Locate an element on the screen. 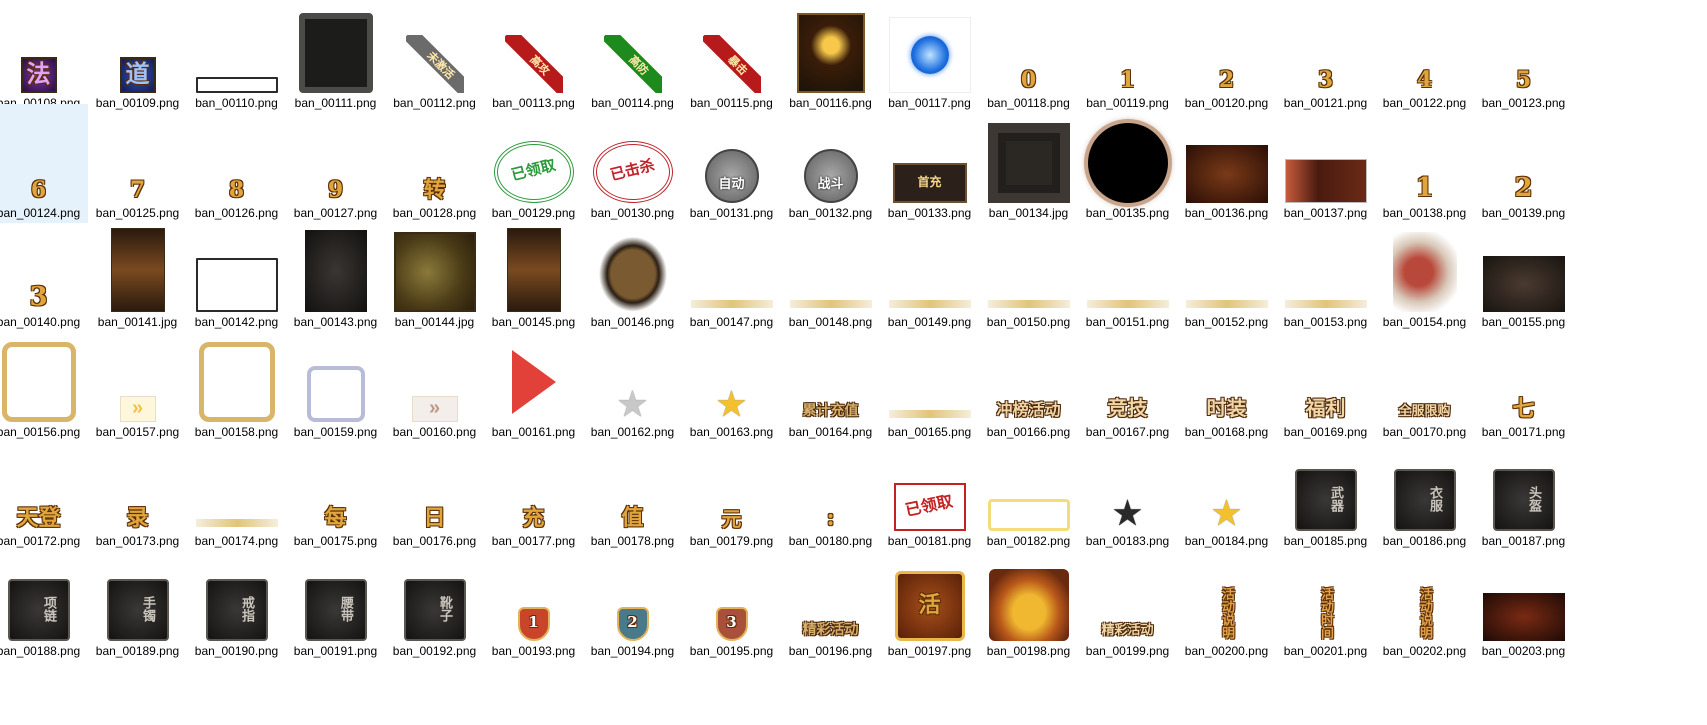  file-item: ban_00156.png is located at coordinates (44, 382).